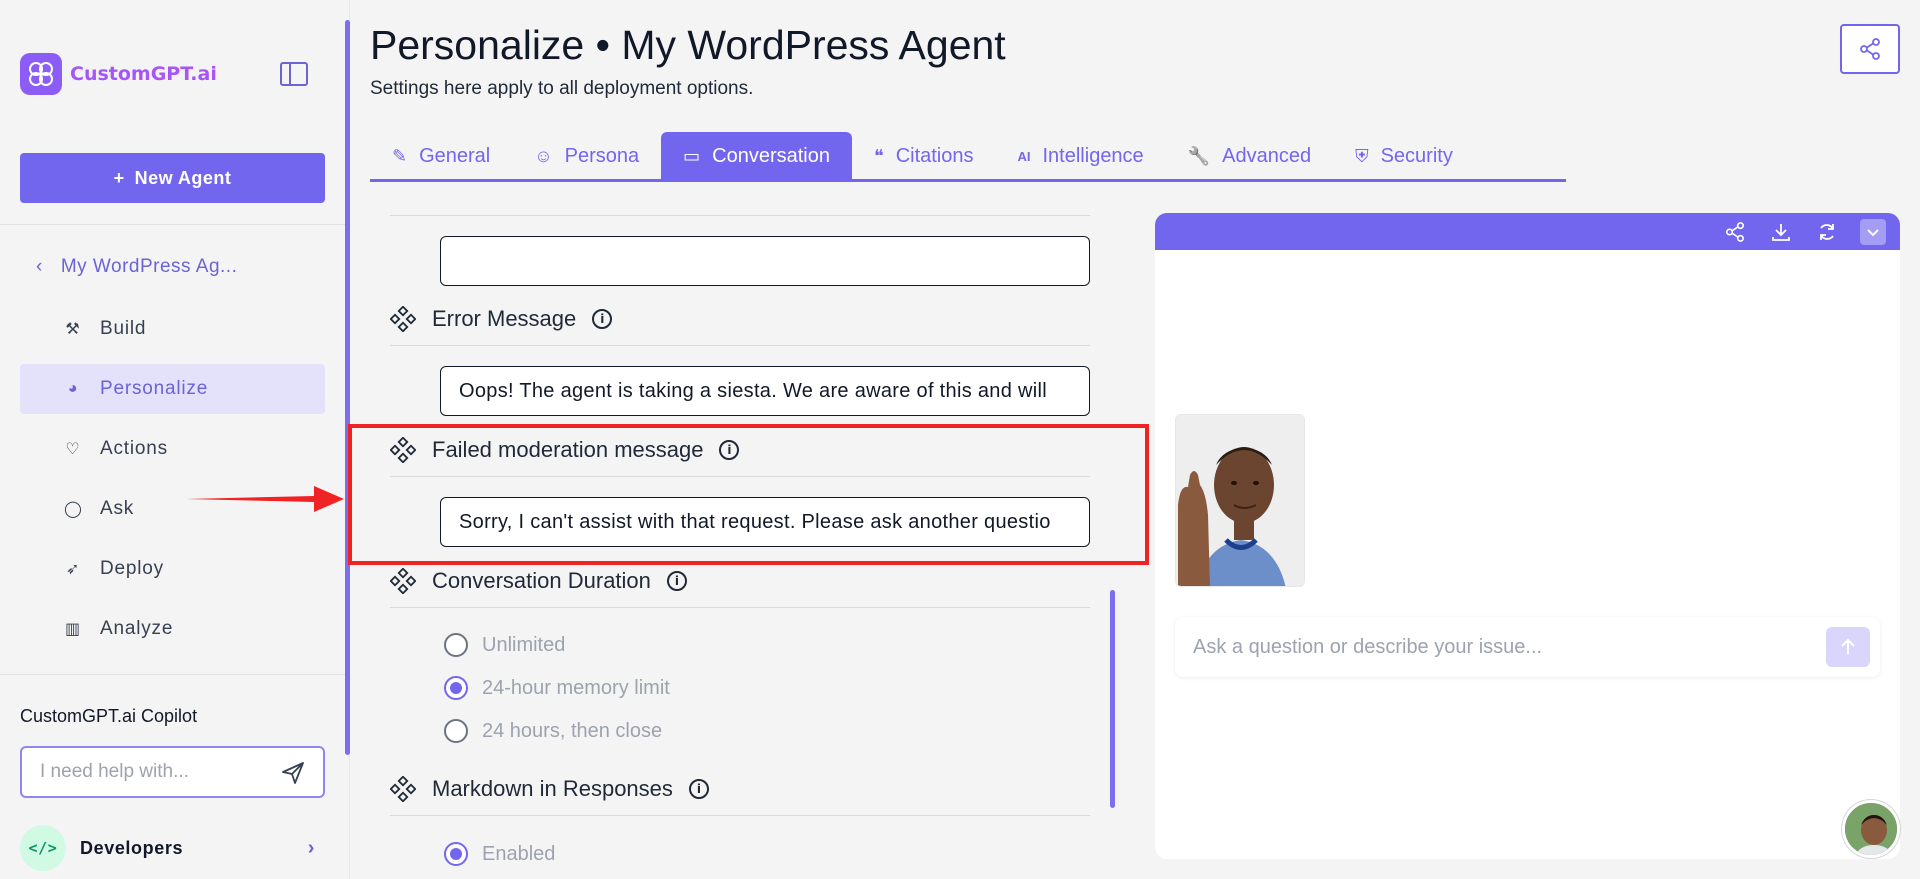 The height and width of the screenshot is (879, 1920). Describe the element at coordinates (1199, 155) in the screenshot. I see `wrench-icon: 🔧` at that location.